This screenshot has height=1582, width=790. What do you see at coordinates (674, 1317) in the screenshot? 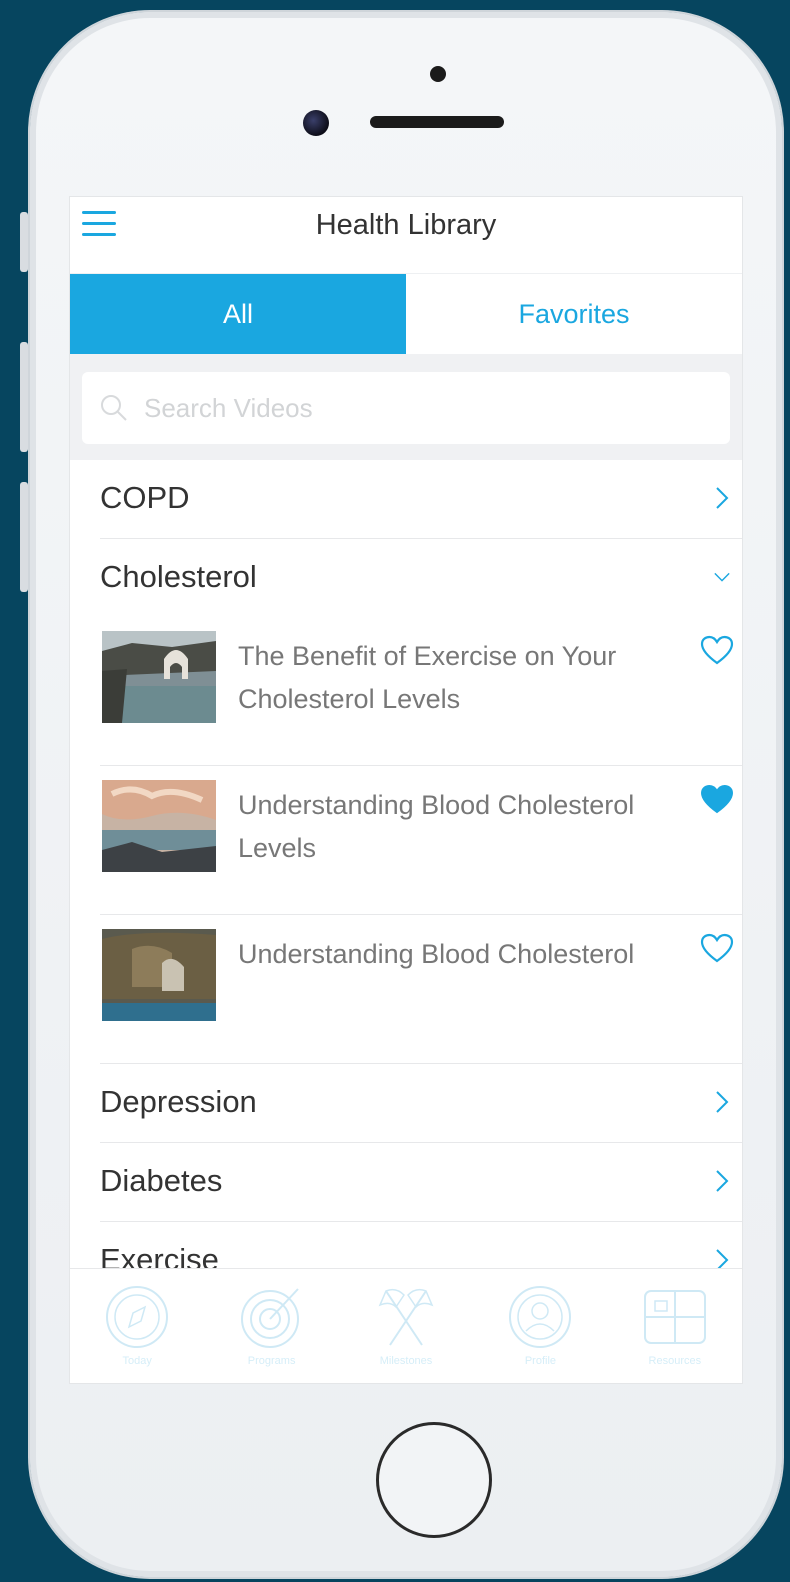
I see `library-icon` at bounding box center [674, 1317].